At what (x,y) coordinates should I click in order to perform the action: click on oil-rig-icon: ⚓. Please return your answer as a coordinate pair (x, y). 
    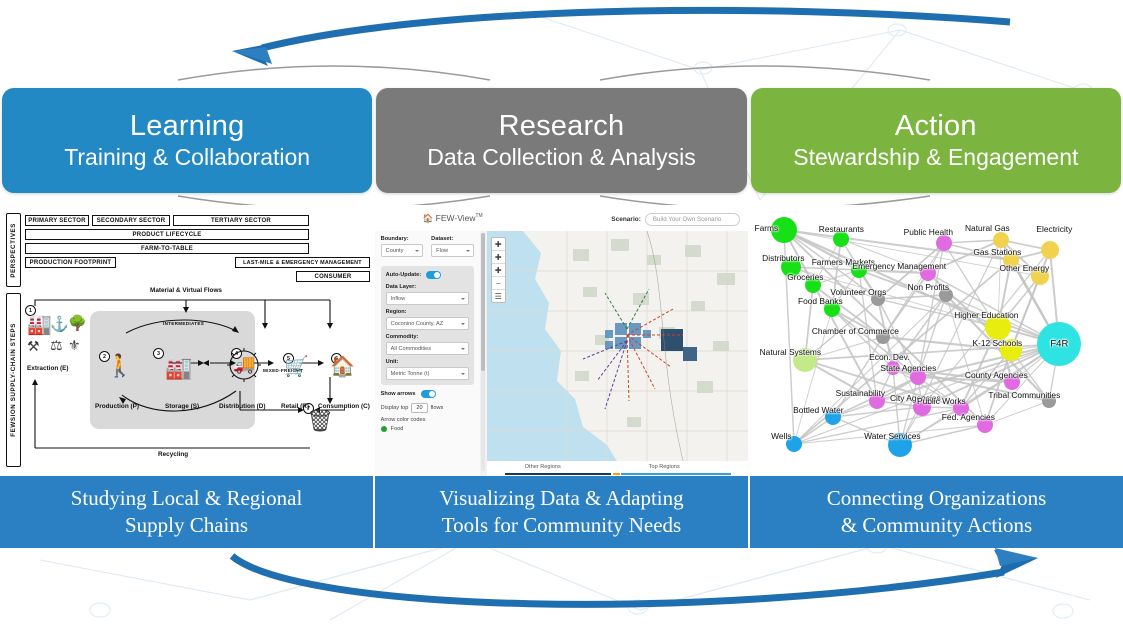
    Looking at the image, I should click on (59, 324).